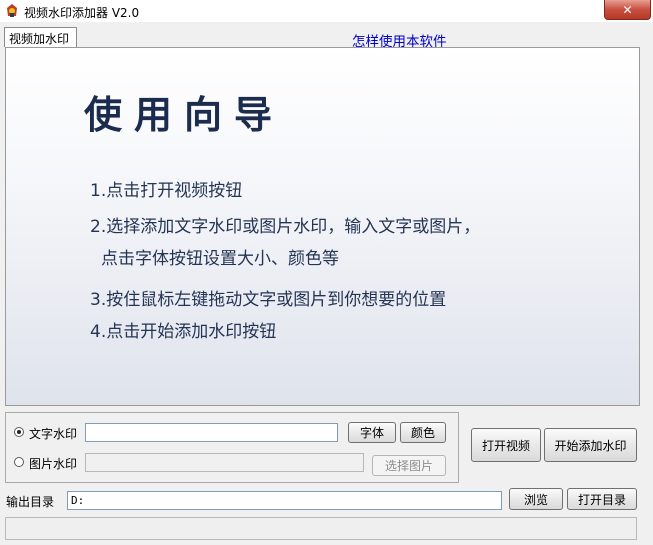  What do you see at coordinates (536, 499) in the screenshot?
I see `browse-button: 浏览` at bounding box center [536, 499].